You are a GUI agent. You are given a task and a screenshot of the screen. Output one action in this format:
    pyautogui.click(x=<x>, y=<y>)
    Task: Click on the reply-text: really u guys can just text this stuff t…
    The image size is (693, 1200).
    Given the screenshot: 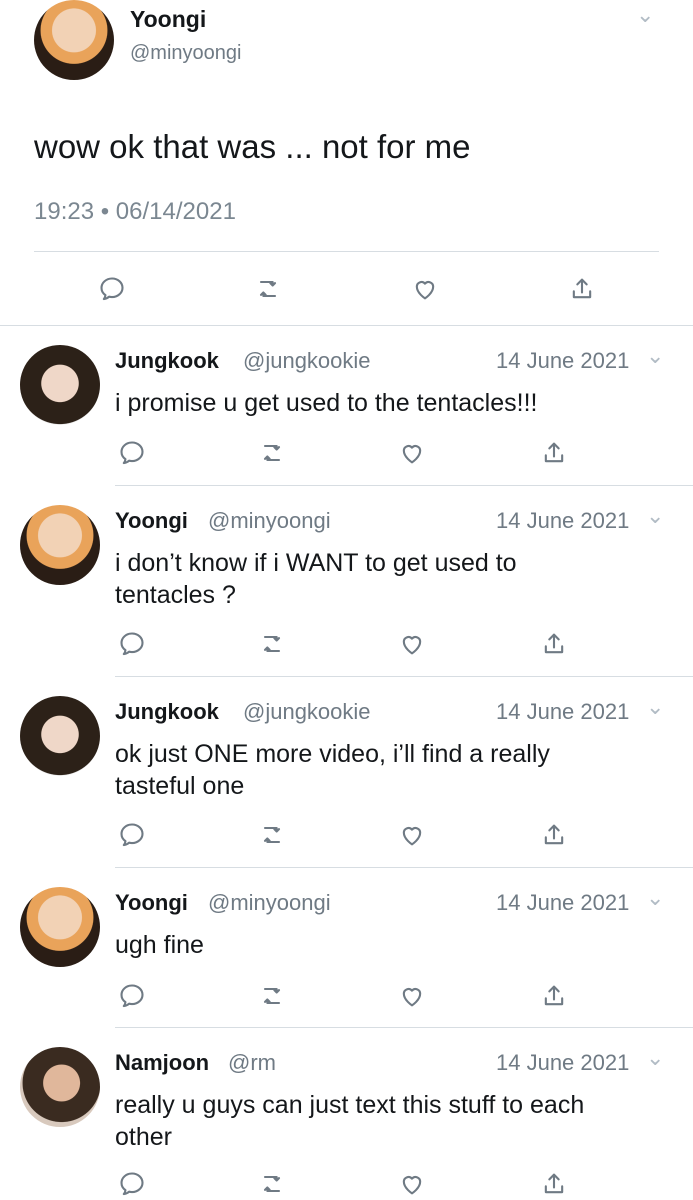 What is the action you would take?
    pyautogui.click(x=350, y=1121)
    